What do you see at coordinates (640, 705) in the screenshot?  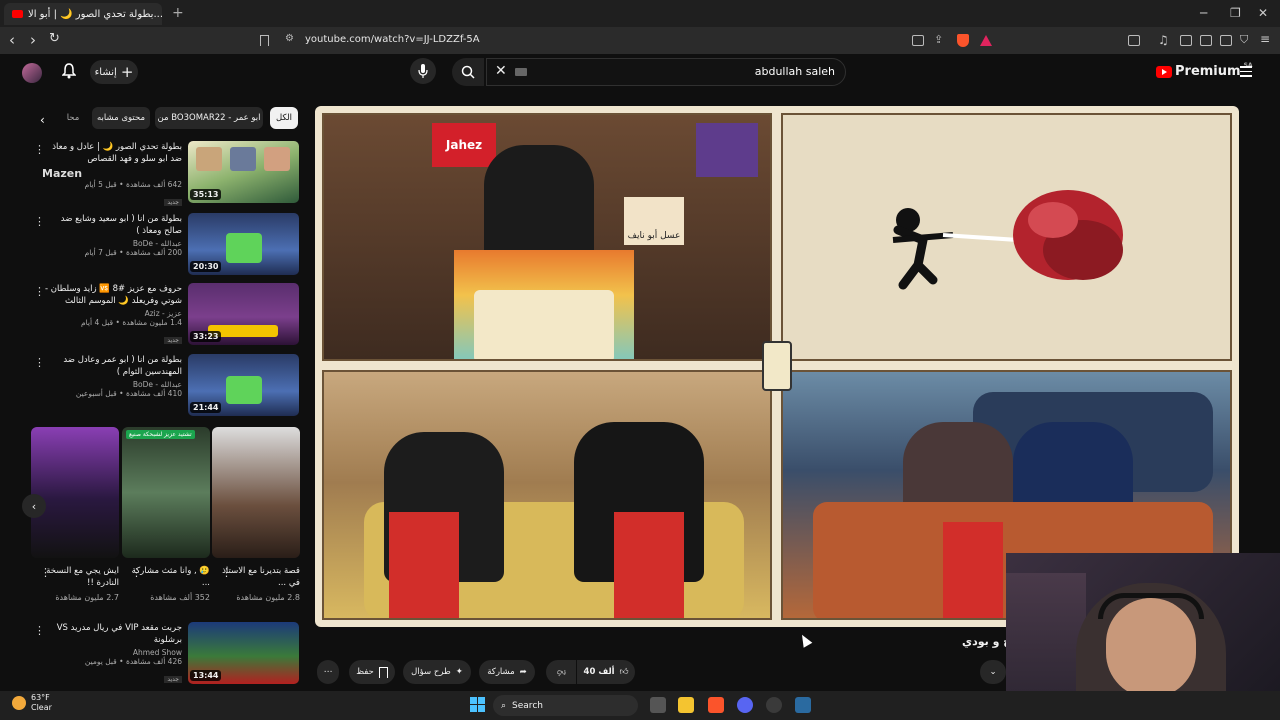 I see `windows-taskbar: 63°F Clear ⌕ Search` at bounding box center [640, 705].